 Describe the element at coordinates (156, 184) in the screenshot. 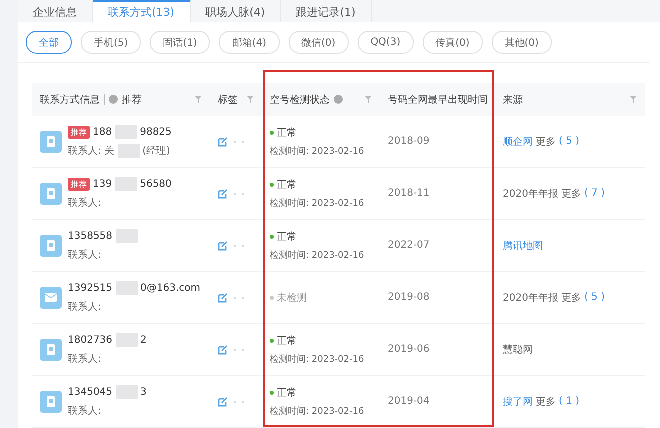

I see `contact-value: 56580` at that location.